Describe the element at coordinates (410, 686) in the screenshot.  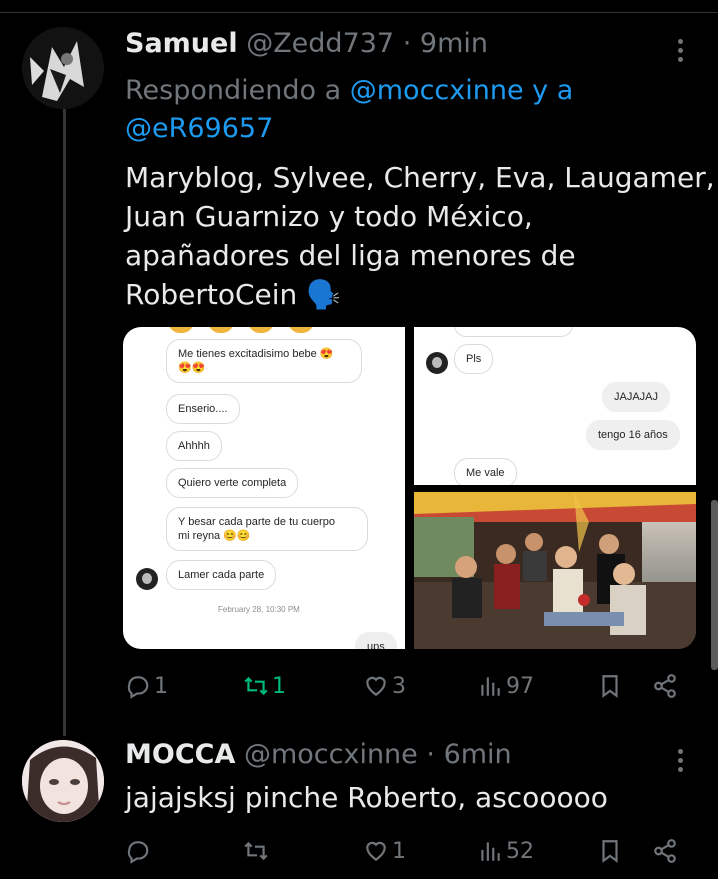
I see `tweet-action-bar: 1 1 3 97` at that location.